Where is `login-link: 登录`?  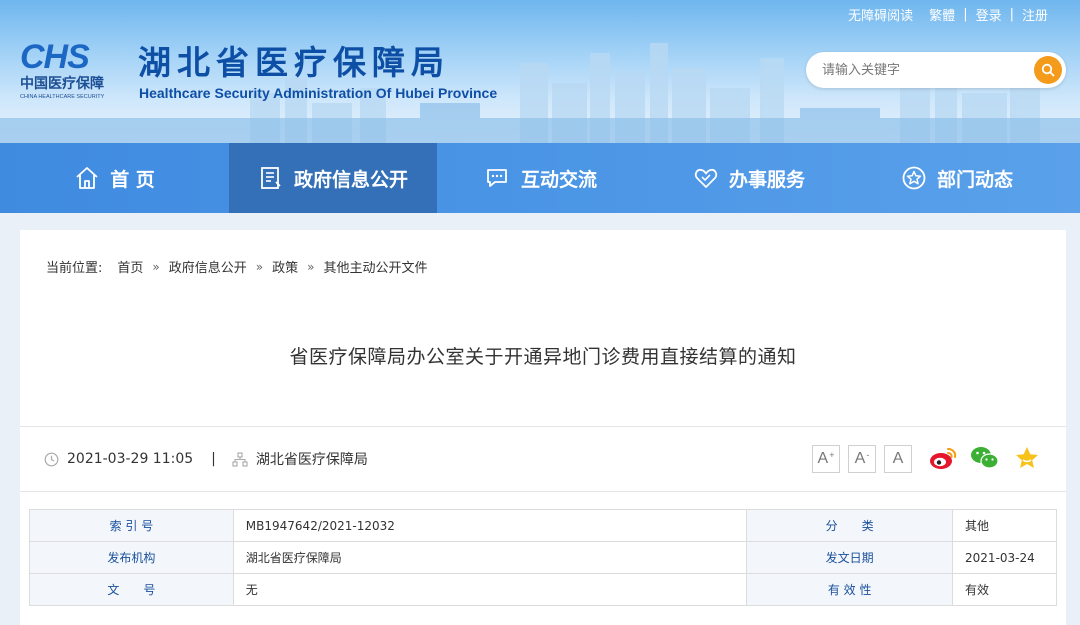 login-link: 登录 is located at coordinates (989, 14).